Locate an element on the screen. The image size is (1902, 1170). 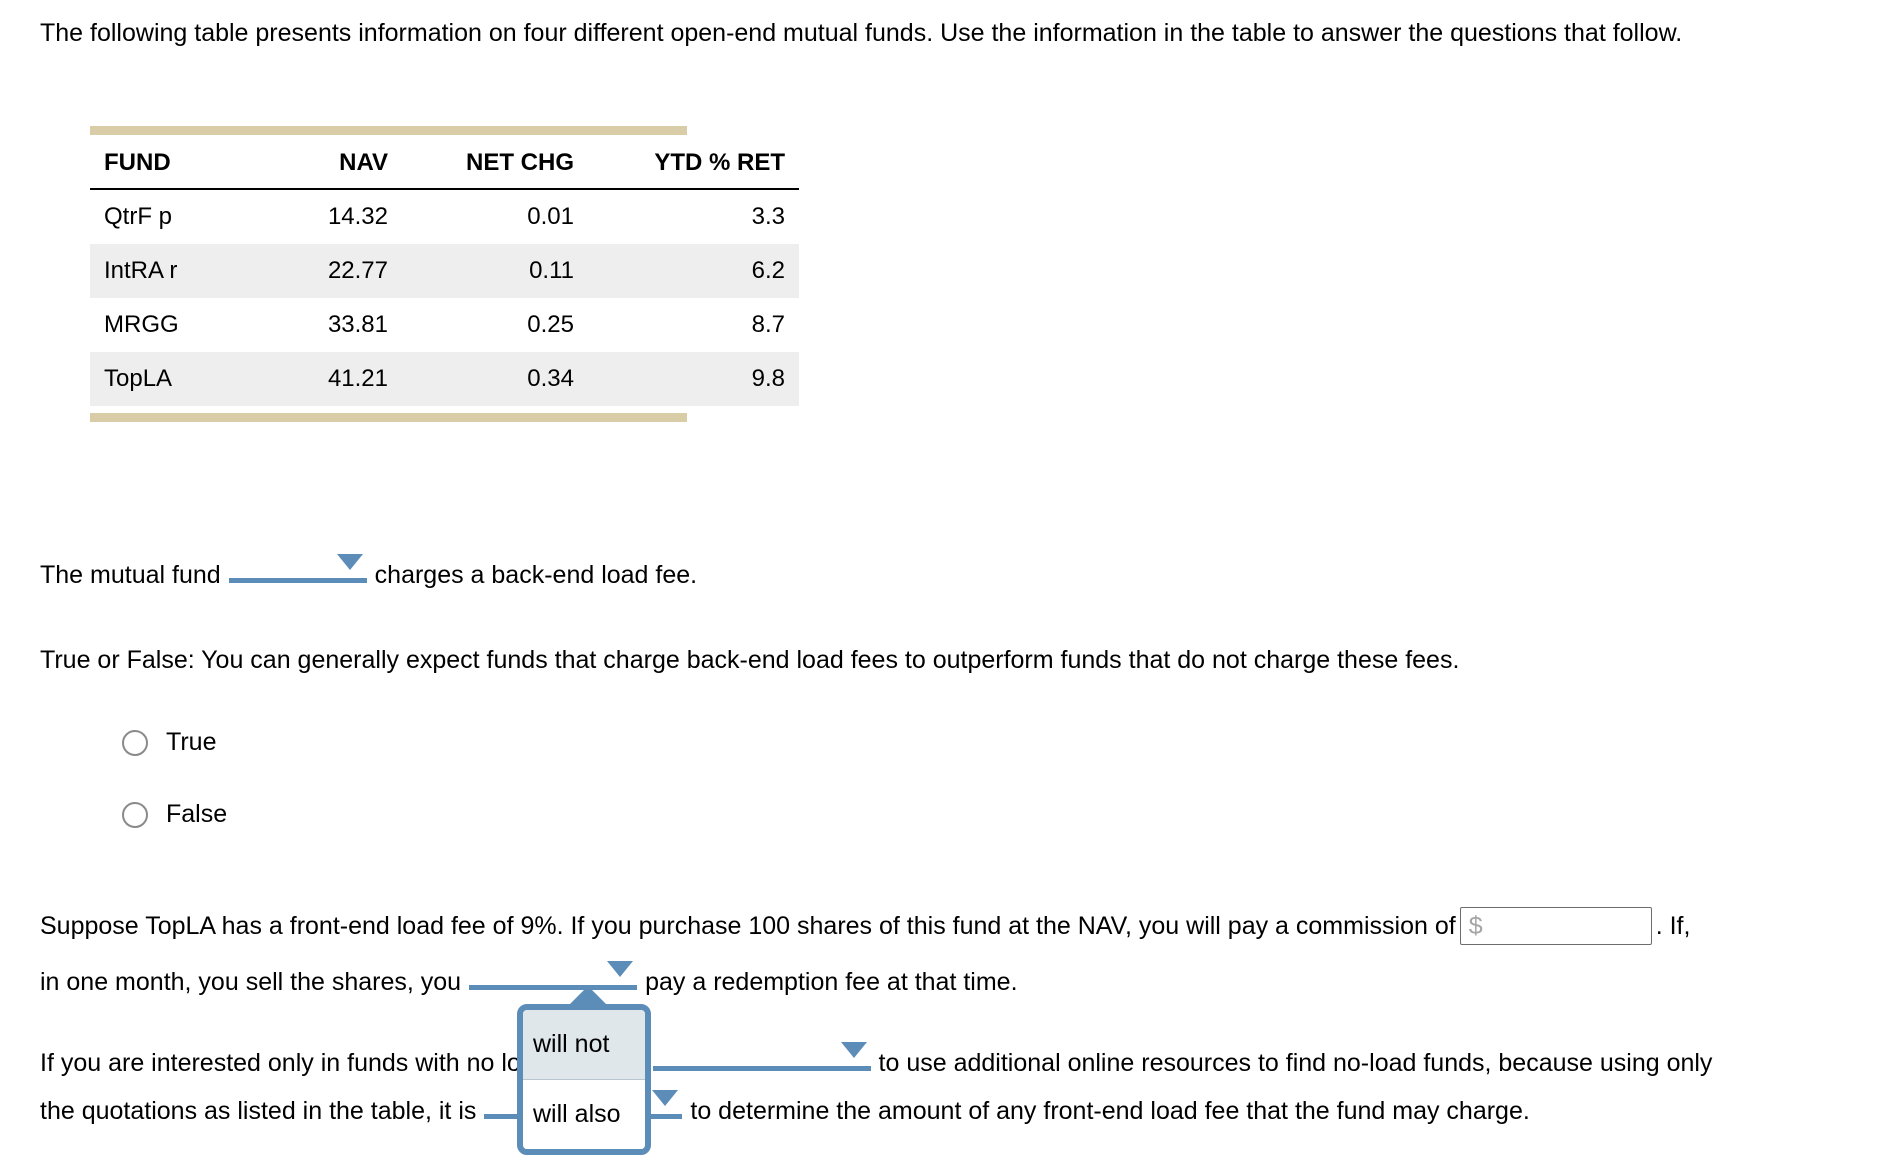
cell-nav: 41.21 is located at coordinates (357, 378).